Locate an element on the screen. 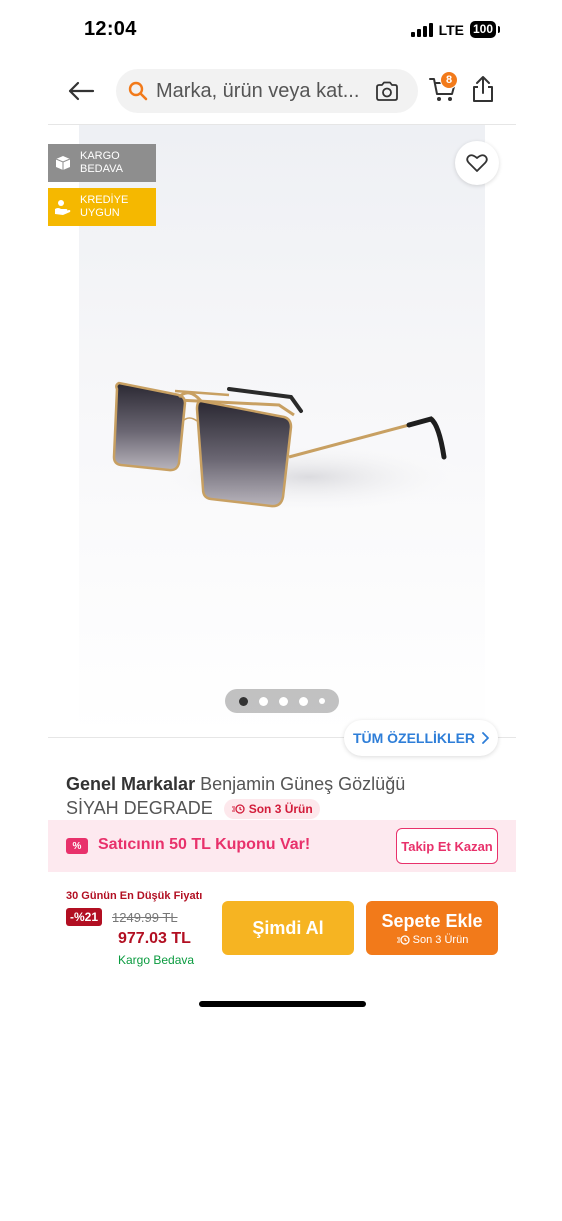 This screenshot has width=562, height=1221. gallery-pagination is located at coordinates (282, 701).